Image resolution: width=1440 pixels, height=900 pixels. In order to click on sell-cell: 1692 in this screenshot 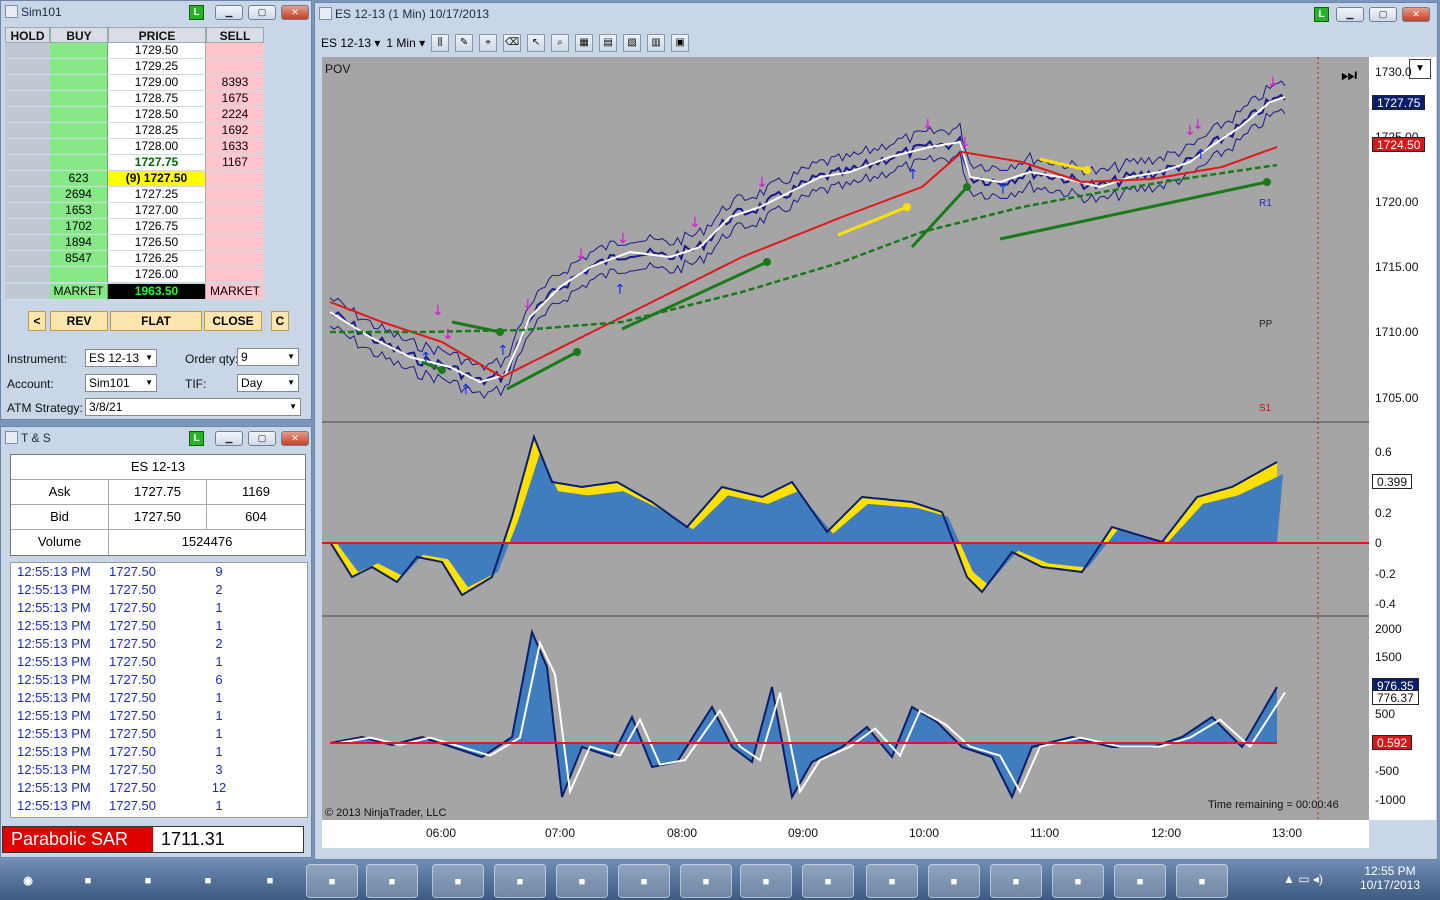, I will do `click(235, 131)`.